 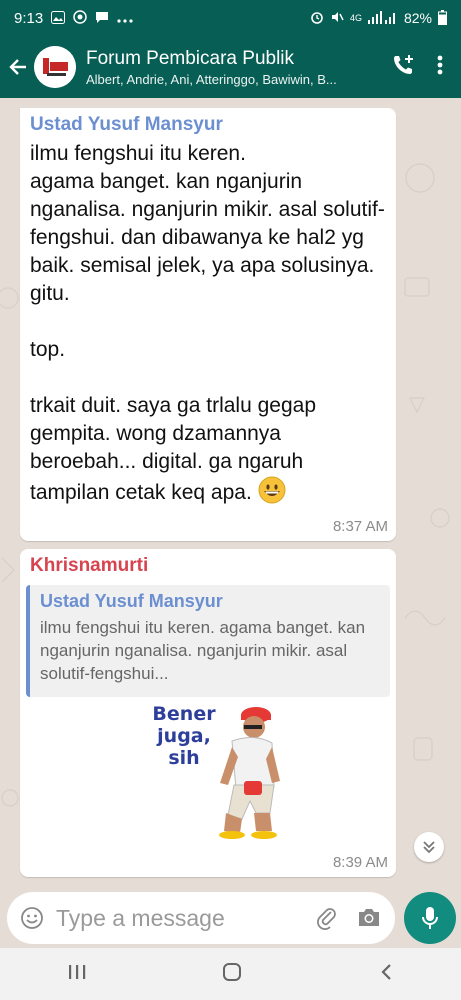 I want to click on status-time: 9:13, so click(x=29, y=18).